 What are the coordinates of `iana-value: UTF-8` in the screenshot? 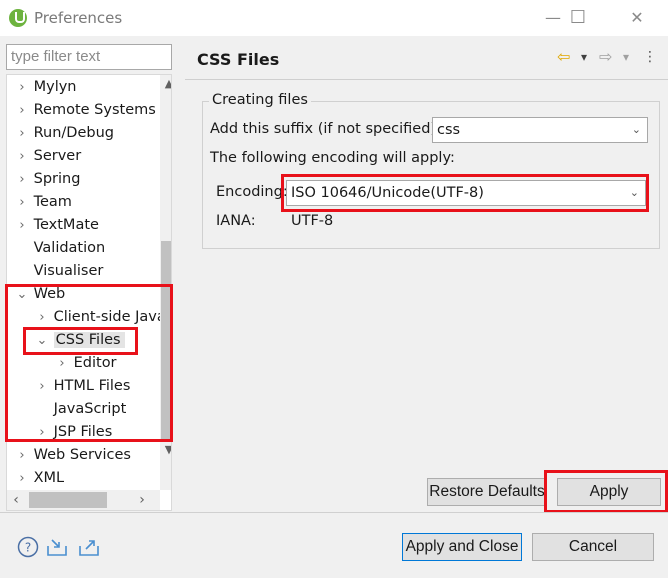 It's located at (312, 221).